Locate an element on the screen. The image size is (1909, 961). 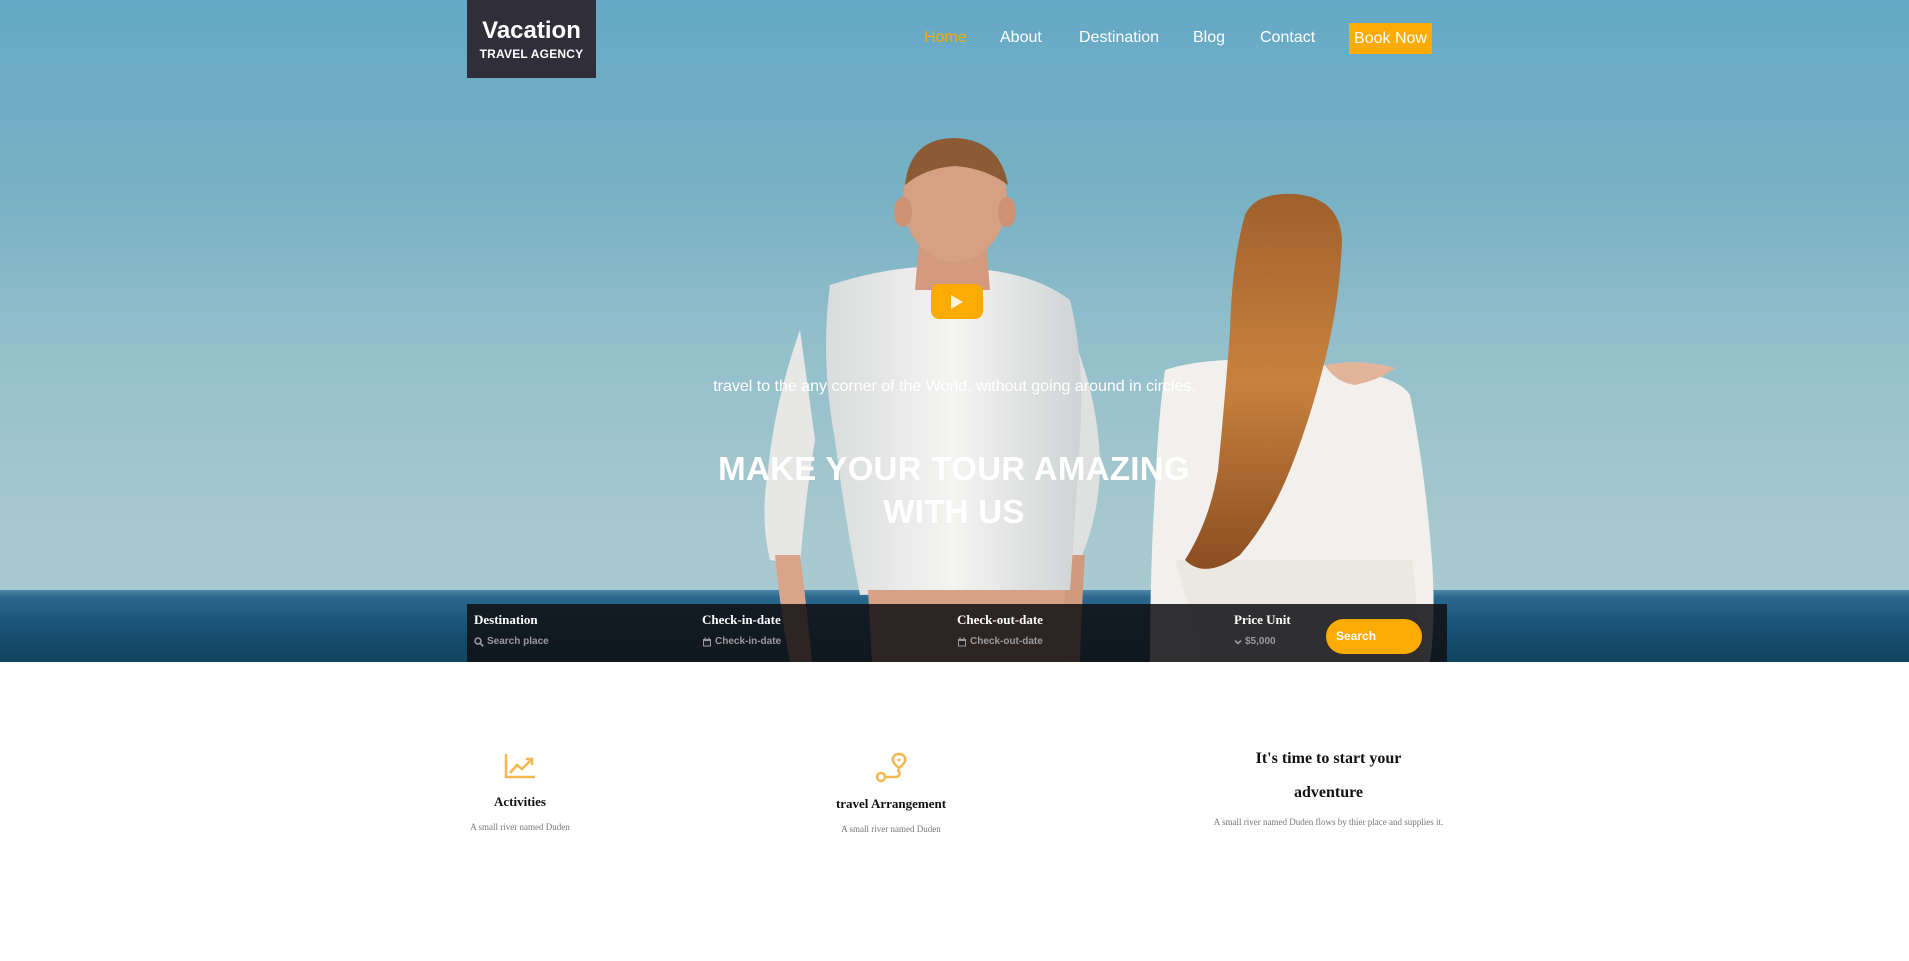
destination-label: Destination is located at coordinates (506, 619).